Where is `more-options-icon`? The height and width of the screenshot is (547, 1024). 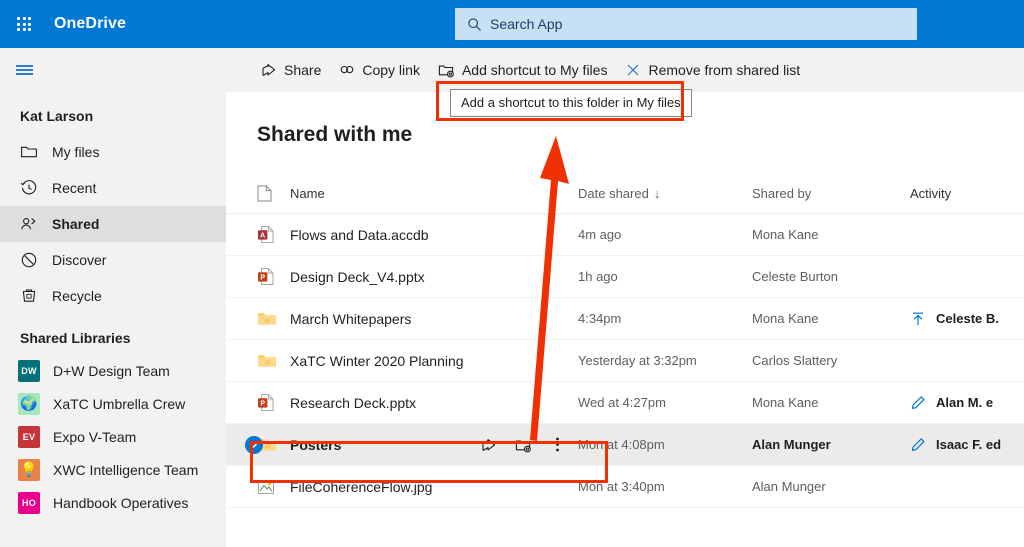 more-options-icon is located at coordinates (557, 445).